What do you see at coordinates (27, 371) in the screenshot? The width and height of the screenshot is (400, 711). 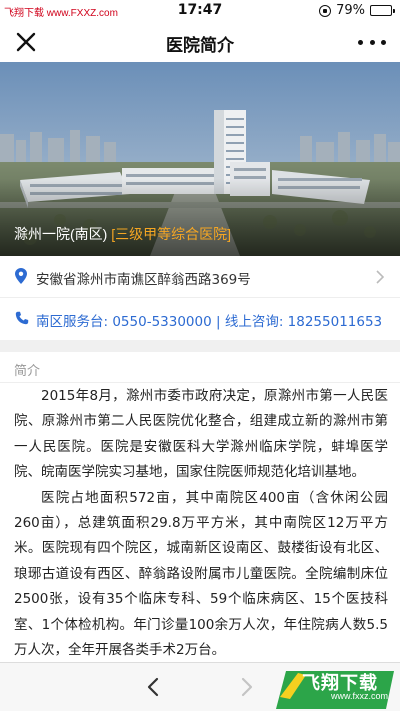 I see `intro-label: 简介` at bounding box center [27, 371].